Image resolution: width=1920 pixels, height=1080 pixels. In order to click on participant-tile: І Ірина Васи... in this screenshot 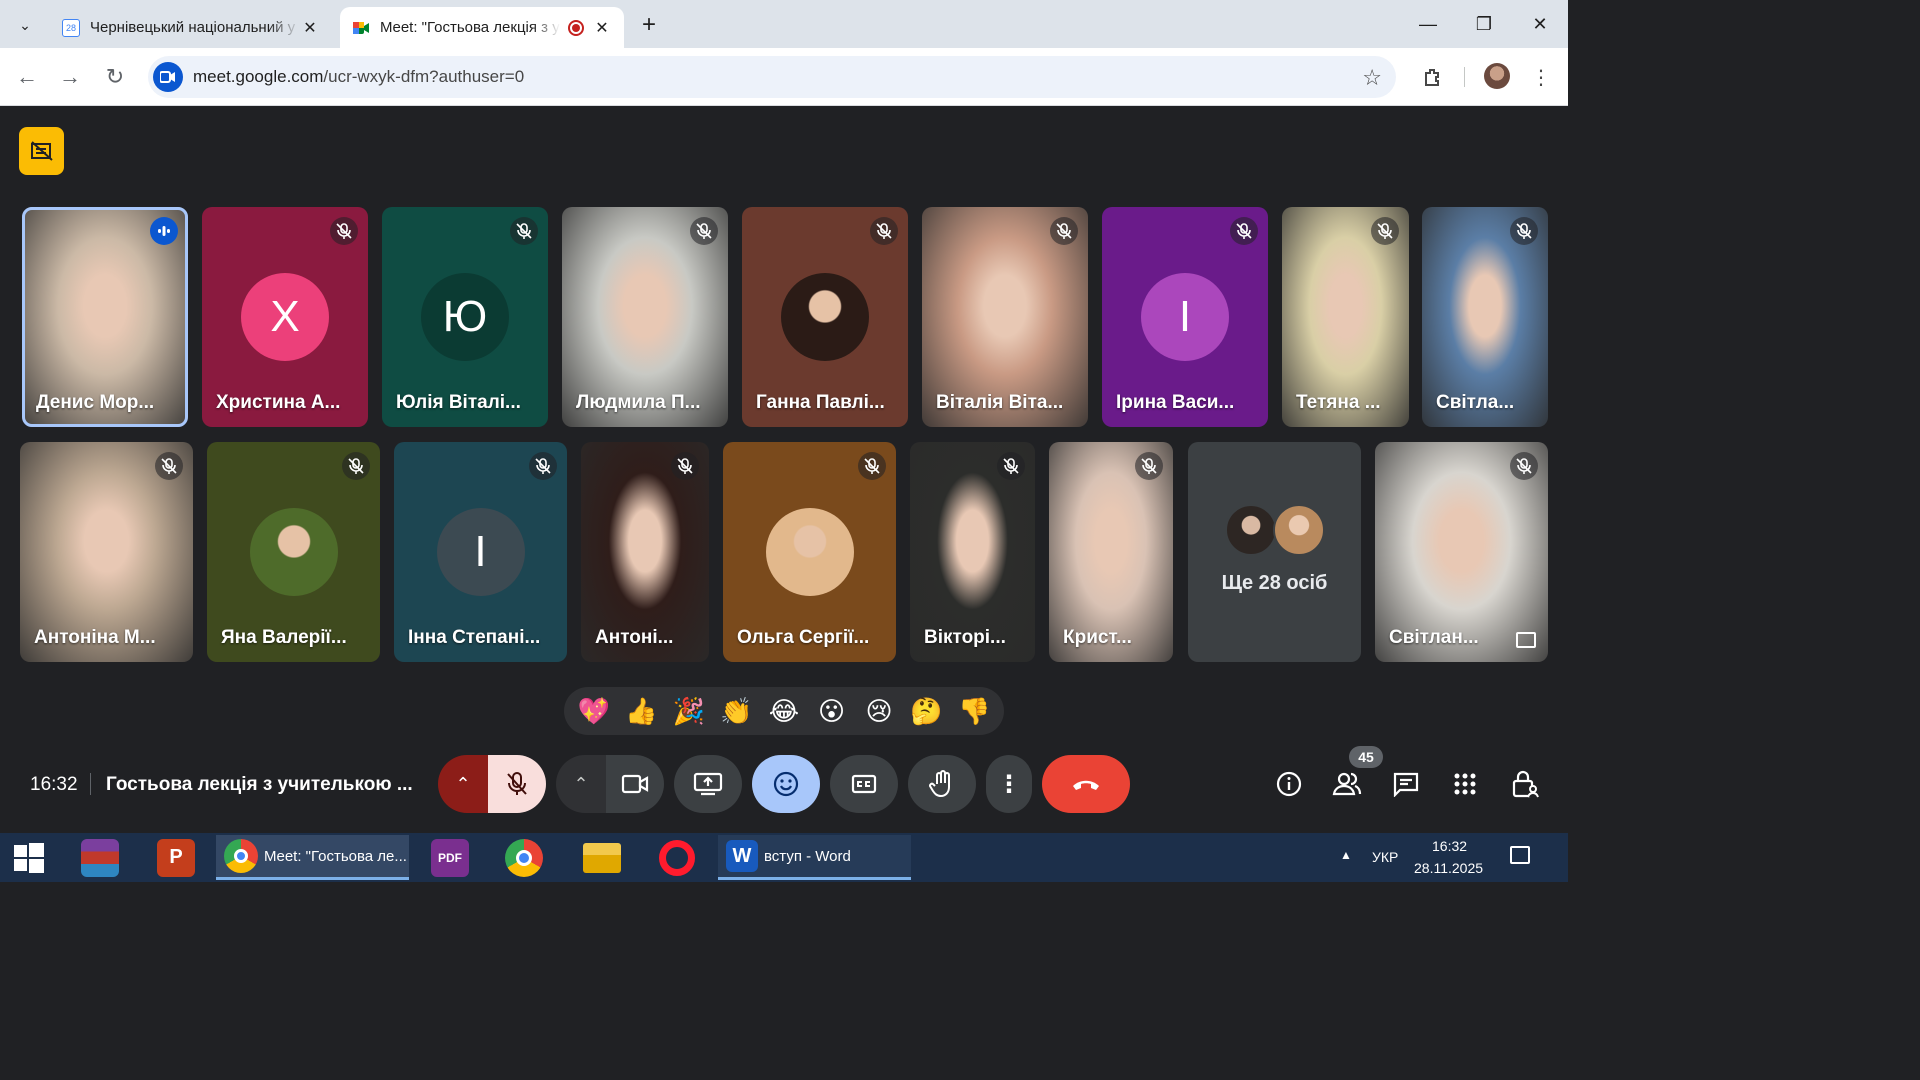, I will do `click(1185, 317)`.